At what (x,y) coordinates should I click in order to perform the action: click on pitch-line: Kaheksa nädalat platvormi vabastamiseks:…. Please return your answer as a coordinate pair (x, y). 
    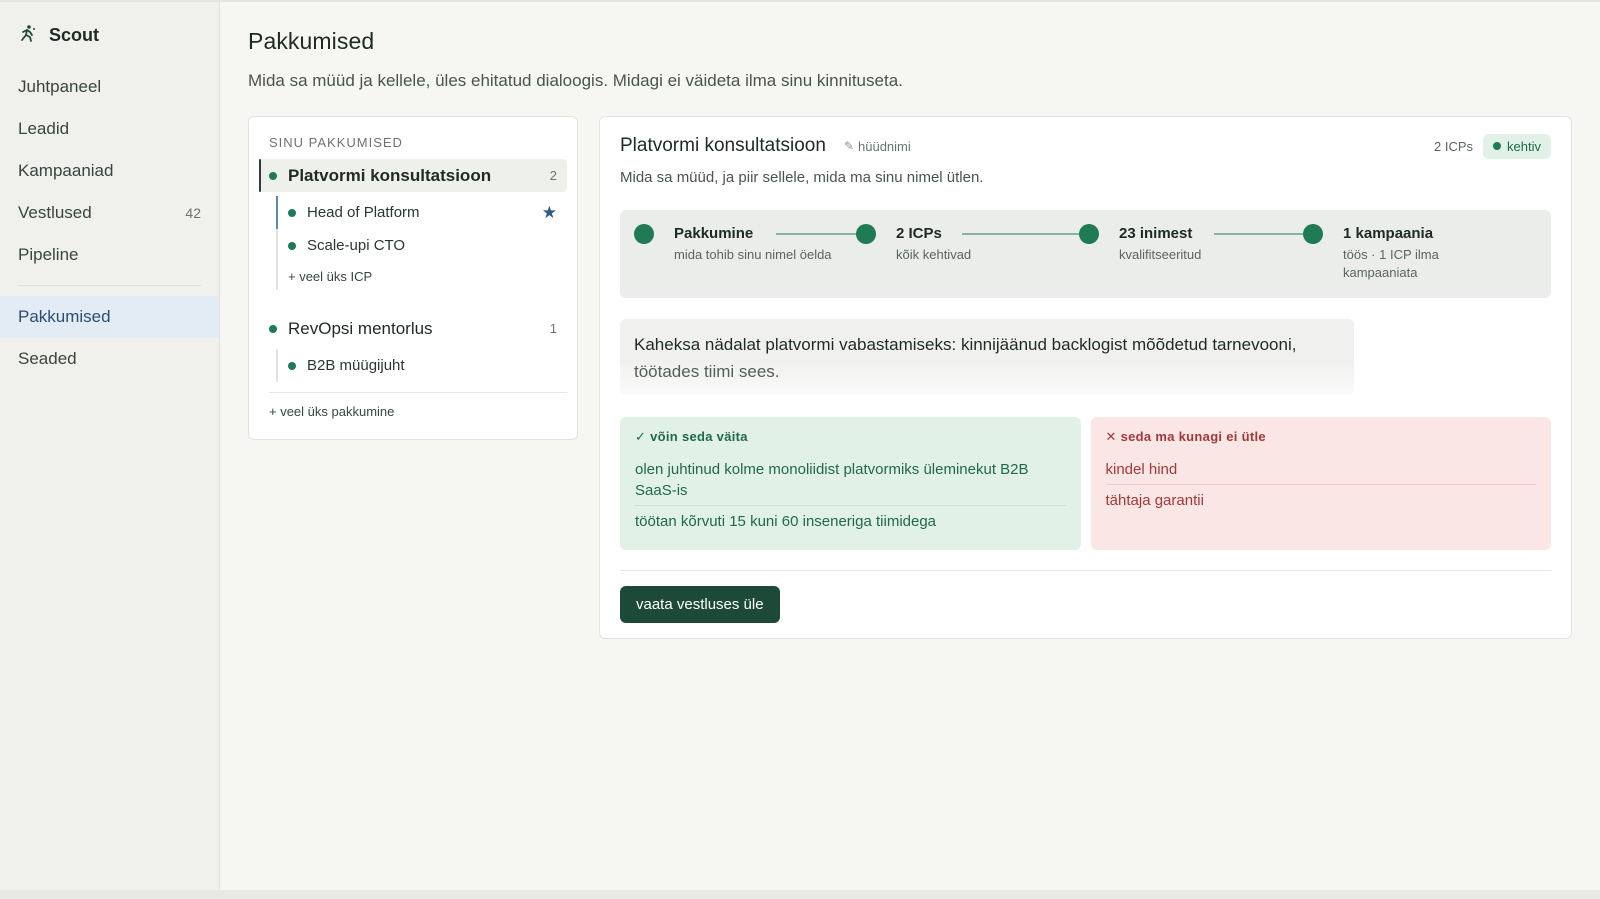
    Looking at the image, I should click on (965, 344).